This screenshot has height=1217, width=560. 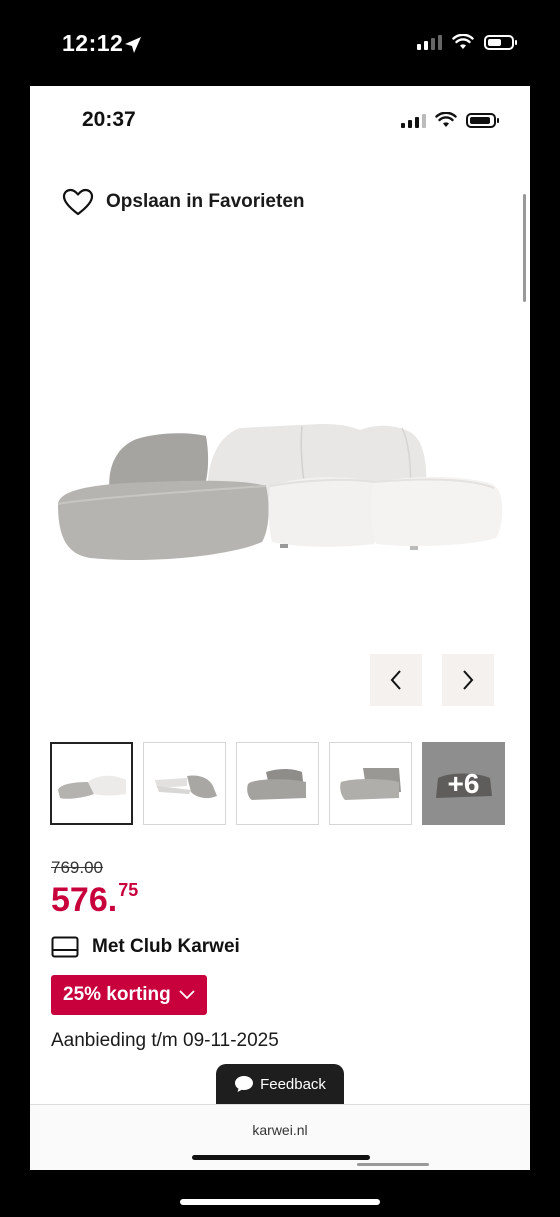 I want to click on url-text: karwei.nl, so click(x=280, y=1130).